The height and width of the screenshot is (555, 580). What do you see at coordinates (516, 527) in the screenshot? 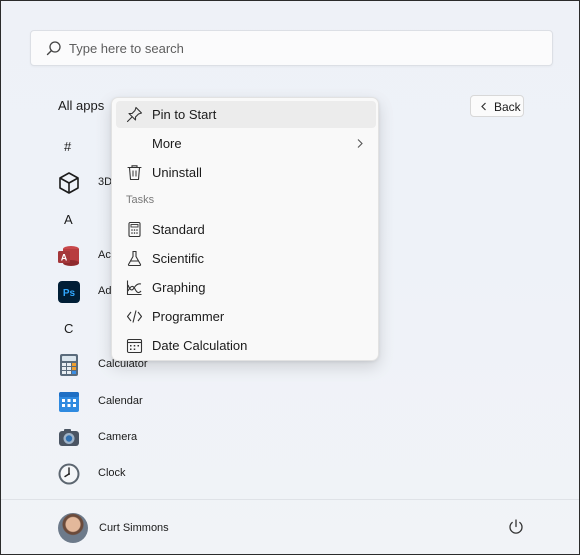
I see `power-icon` at bounding box center [516, 527].